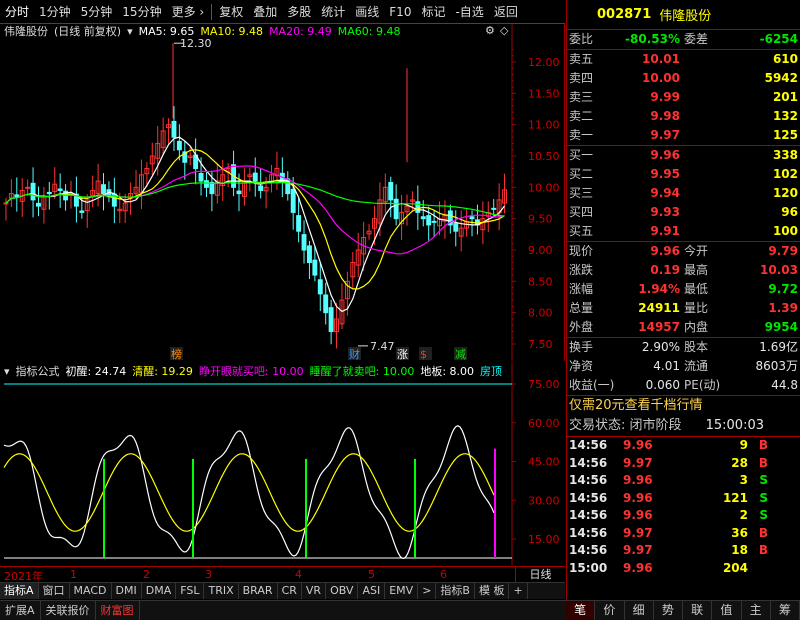 The width and height of the screenshot is (800, 620). Describe the element at coordinates (683, 212) in the screenshot. I see `order-book-row: 买四 9.93 96` at that location.